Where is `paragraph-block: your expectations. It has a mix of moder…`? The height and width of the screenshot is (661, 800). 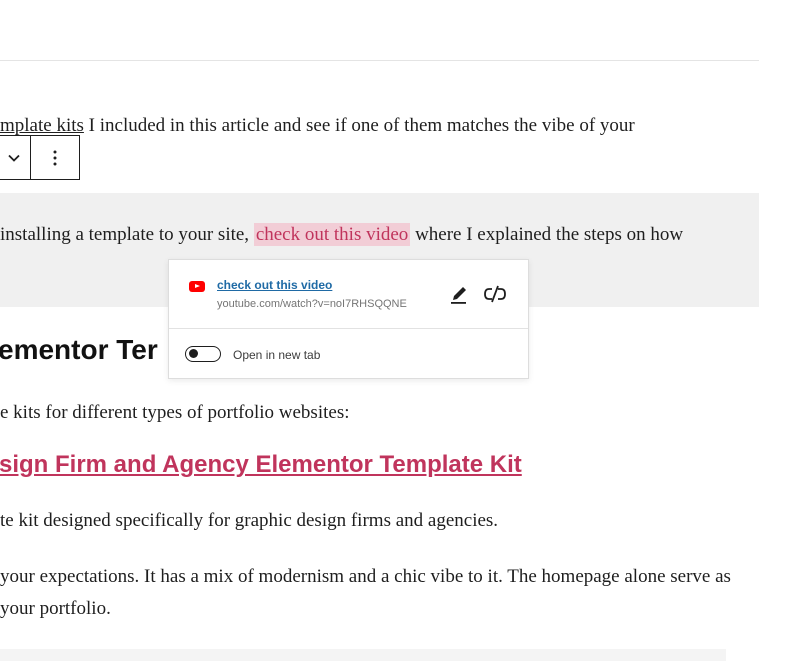
paragraph-block: your expectations. It has a mix of moder… is located at coordinates (370, 593).